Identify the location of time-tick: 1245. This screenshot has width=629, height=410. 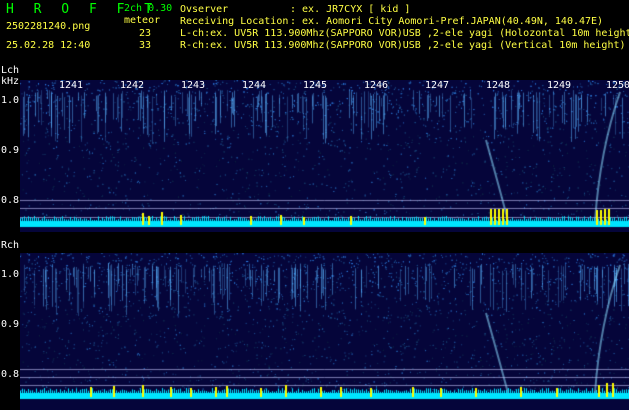
(315, 85).